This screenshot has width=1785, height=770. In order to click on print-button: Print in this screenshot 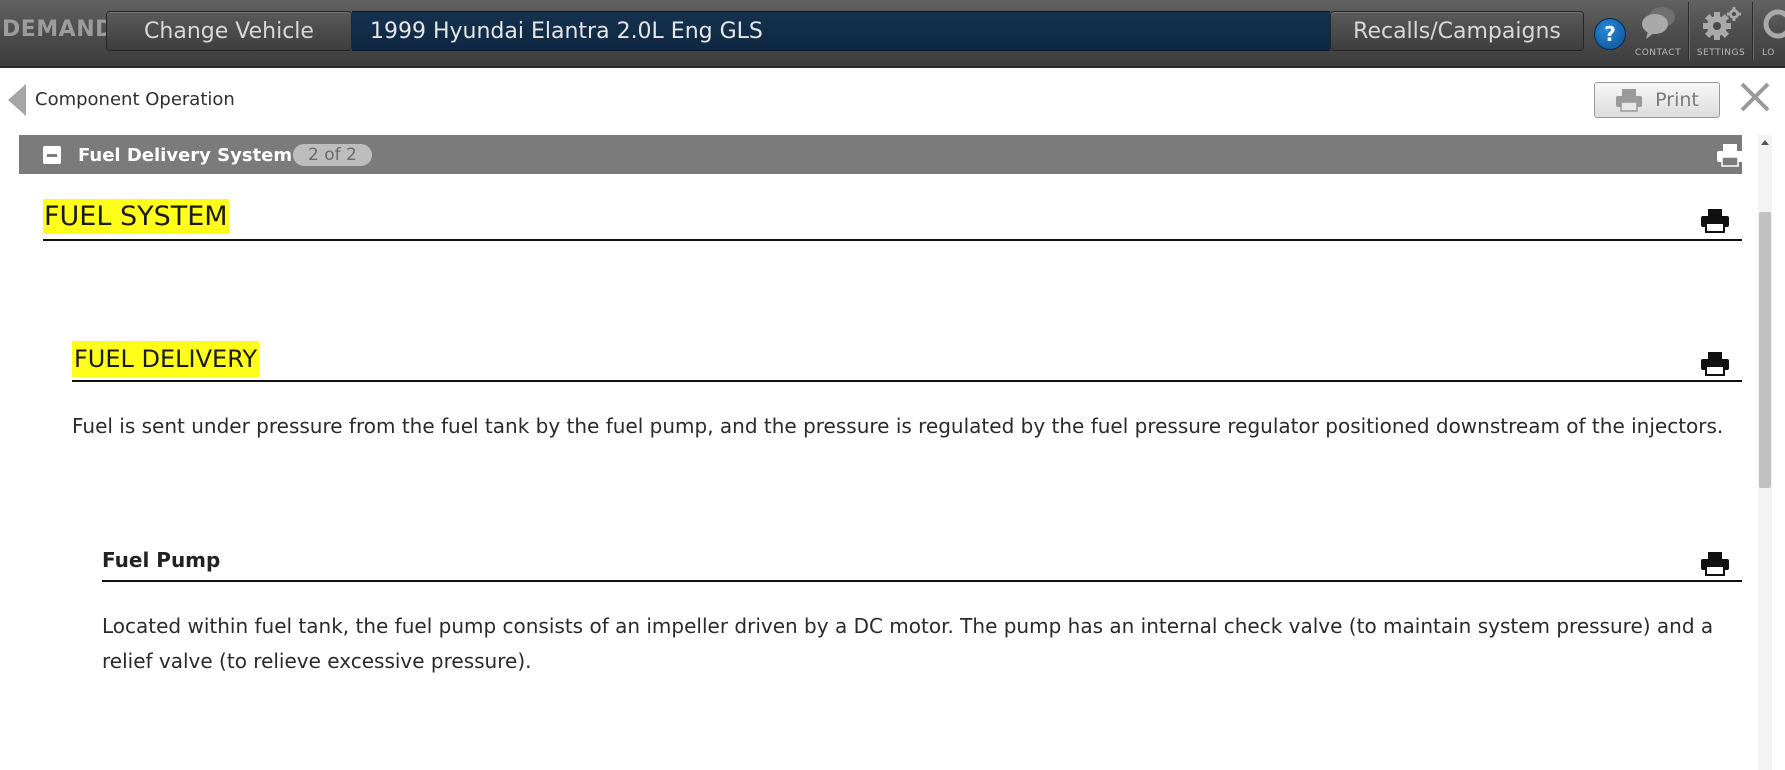, I will do `click(1657, 100)`.